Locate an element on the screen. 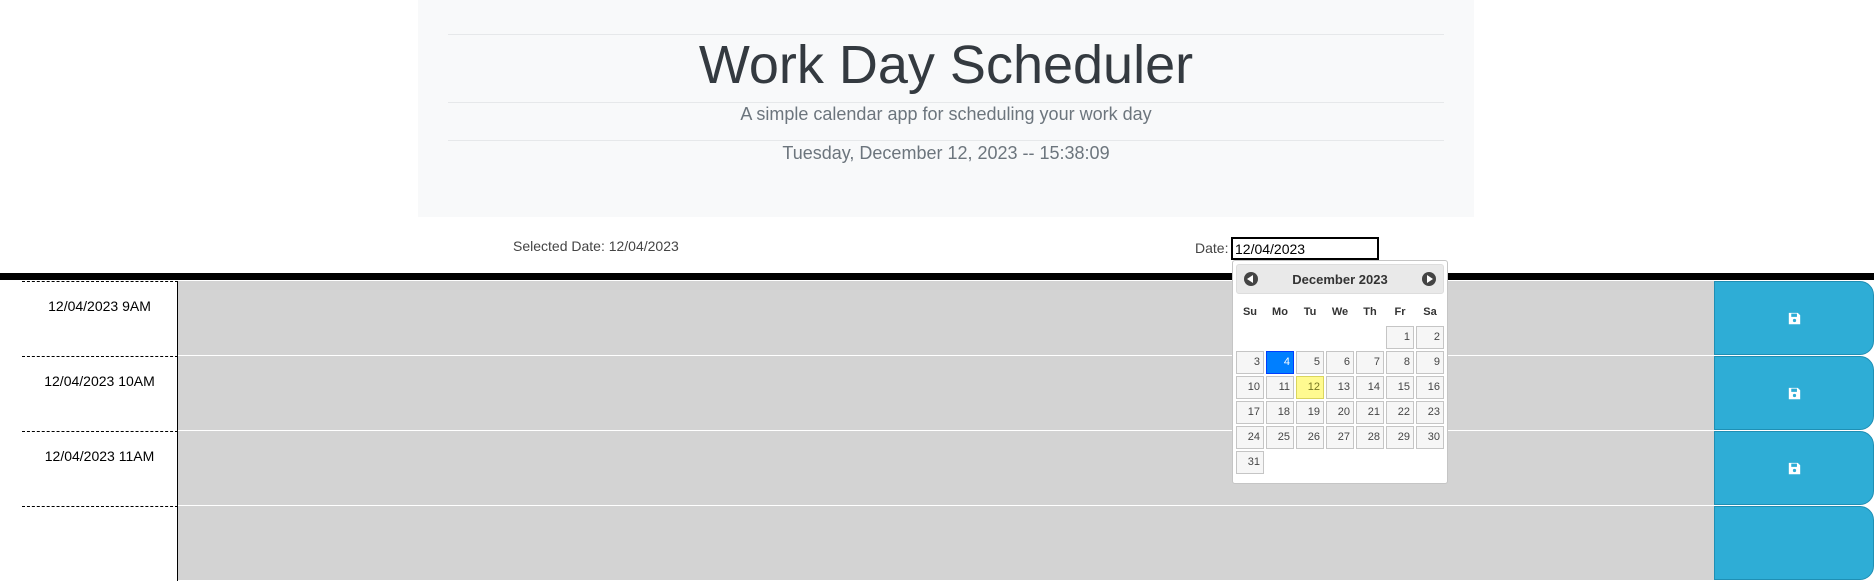 Image resolution: width=1874 pixels, height=581 pixels. calendar-cell: 29 is located at coordinates (1400, 437).